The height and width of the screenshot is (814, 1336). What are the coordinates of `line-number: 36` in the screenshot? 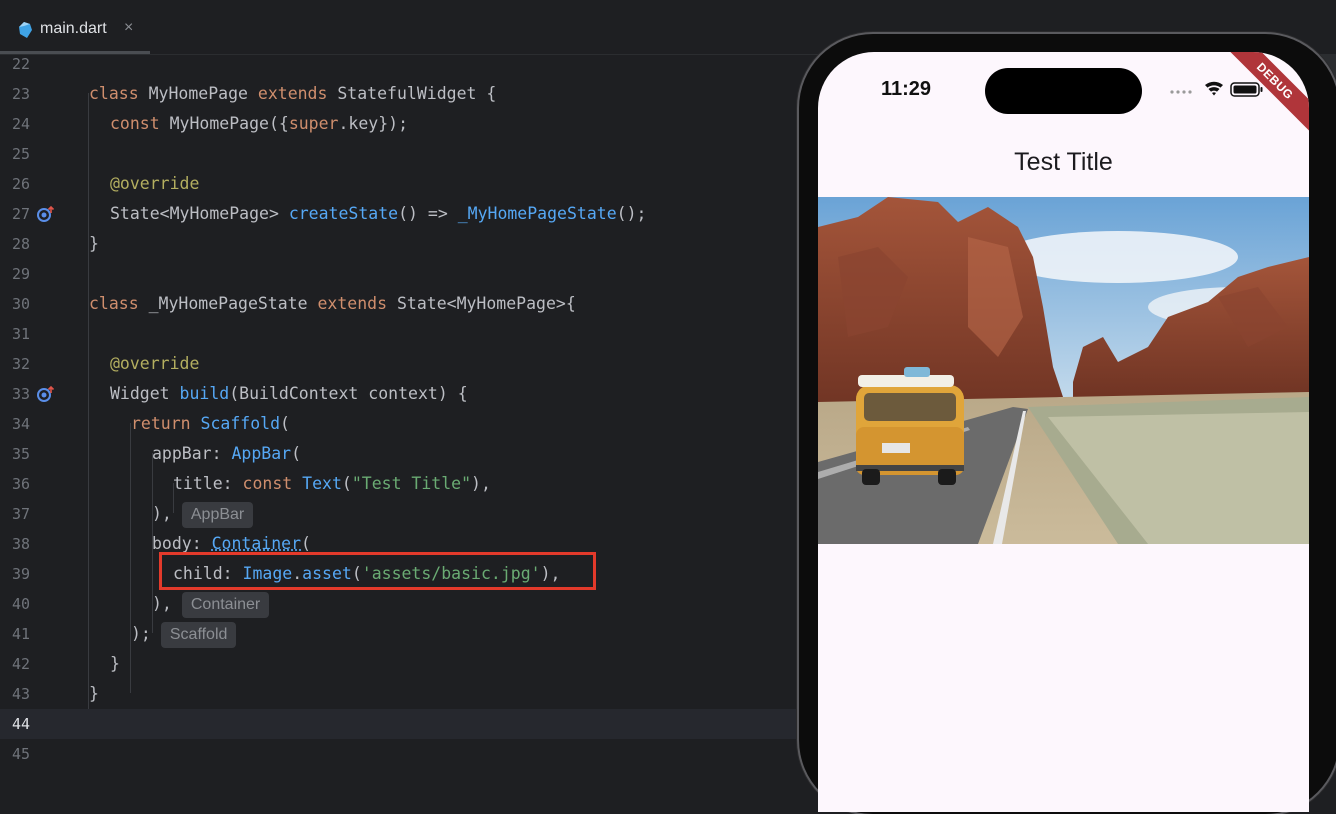 It's located at (20, 484).